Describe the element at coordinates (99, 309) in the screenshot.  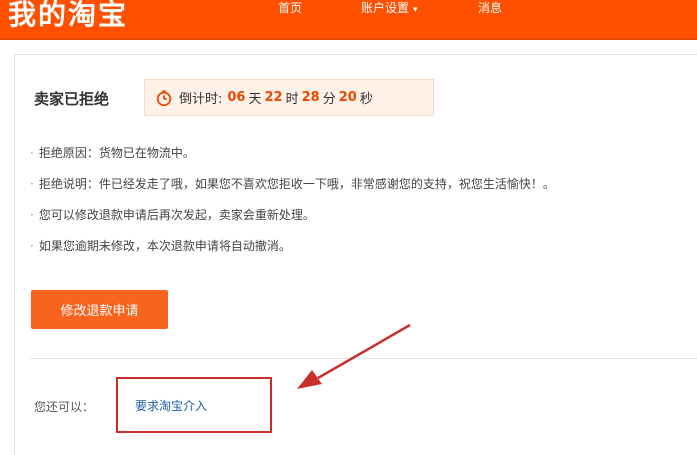
I see `modify-refund-button: 修改退款申请` at that location.